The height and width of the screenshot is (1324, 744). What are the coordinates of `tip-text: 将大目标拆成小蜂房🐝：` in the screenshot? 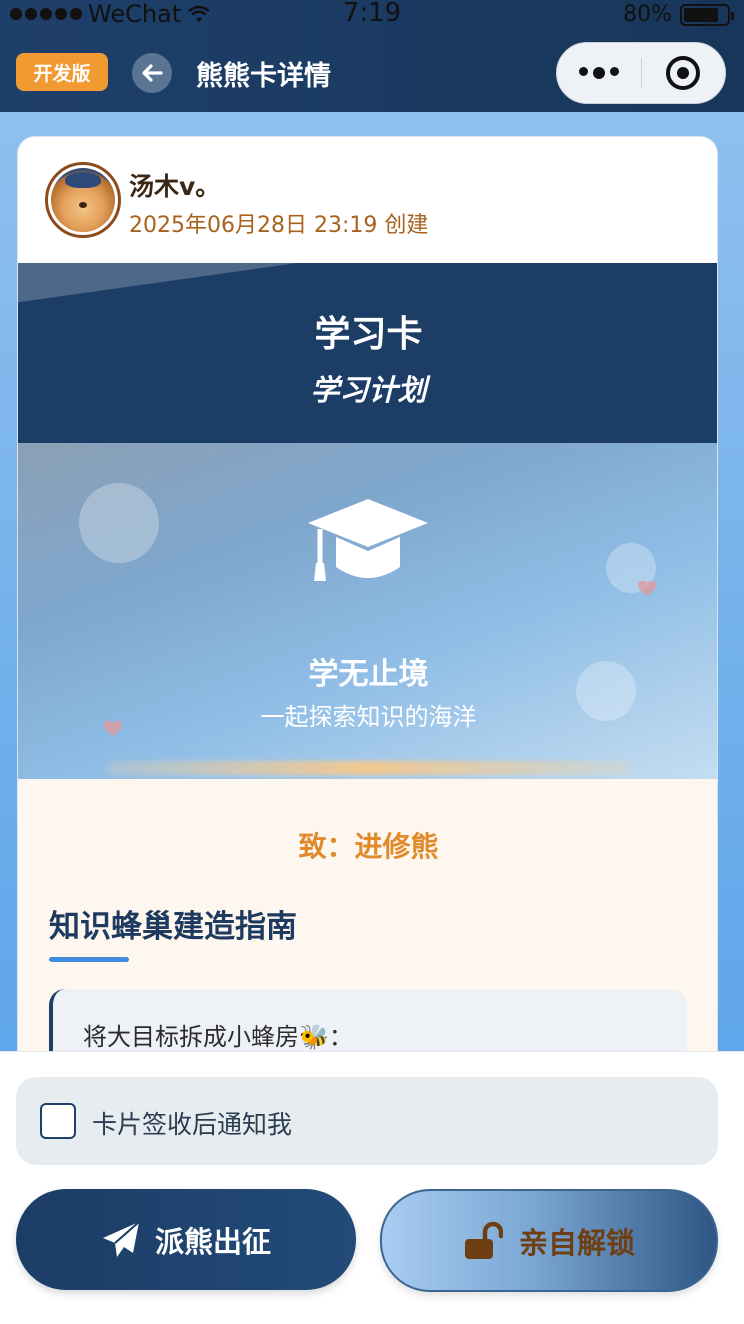 It's located at (218, 1037).